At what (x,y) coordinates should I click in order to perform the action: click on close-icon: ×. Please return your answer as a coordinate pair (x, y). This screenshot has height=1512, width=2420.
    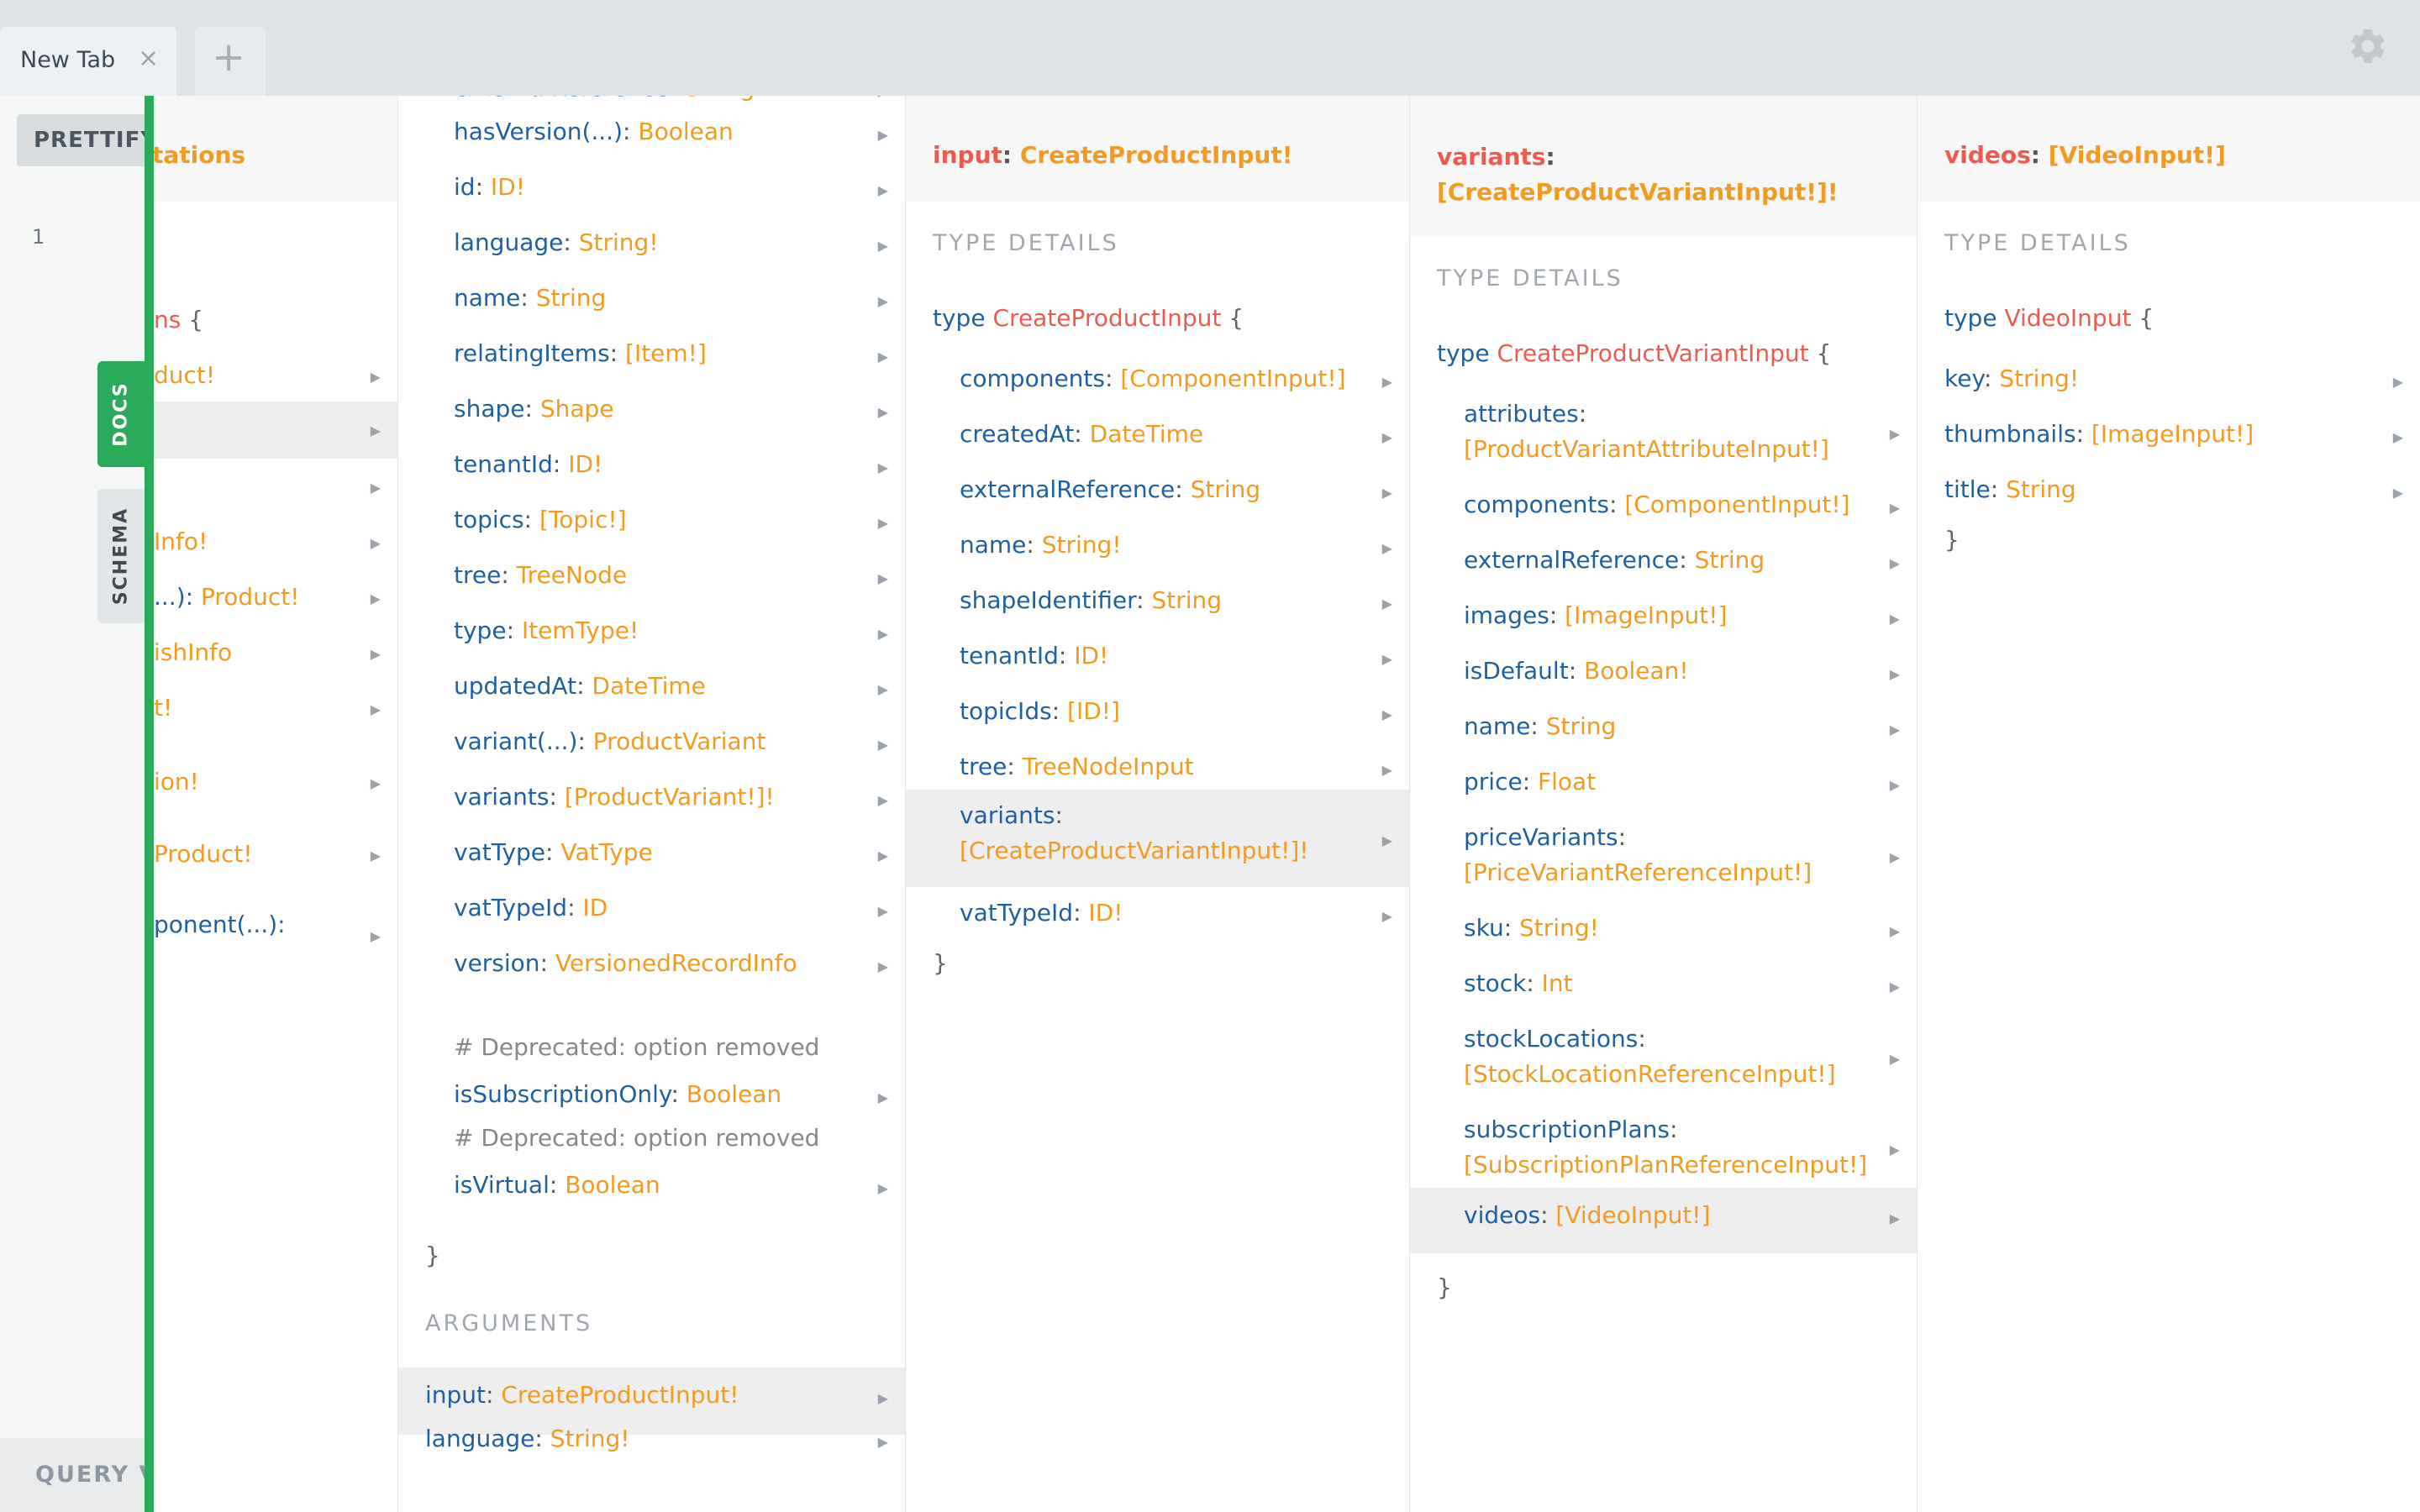
    Looking at the image, I should click on (148, 58).